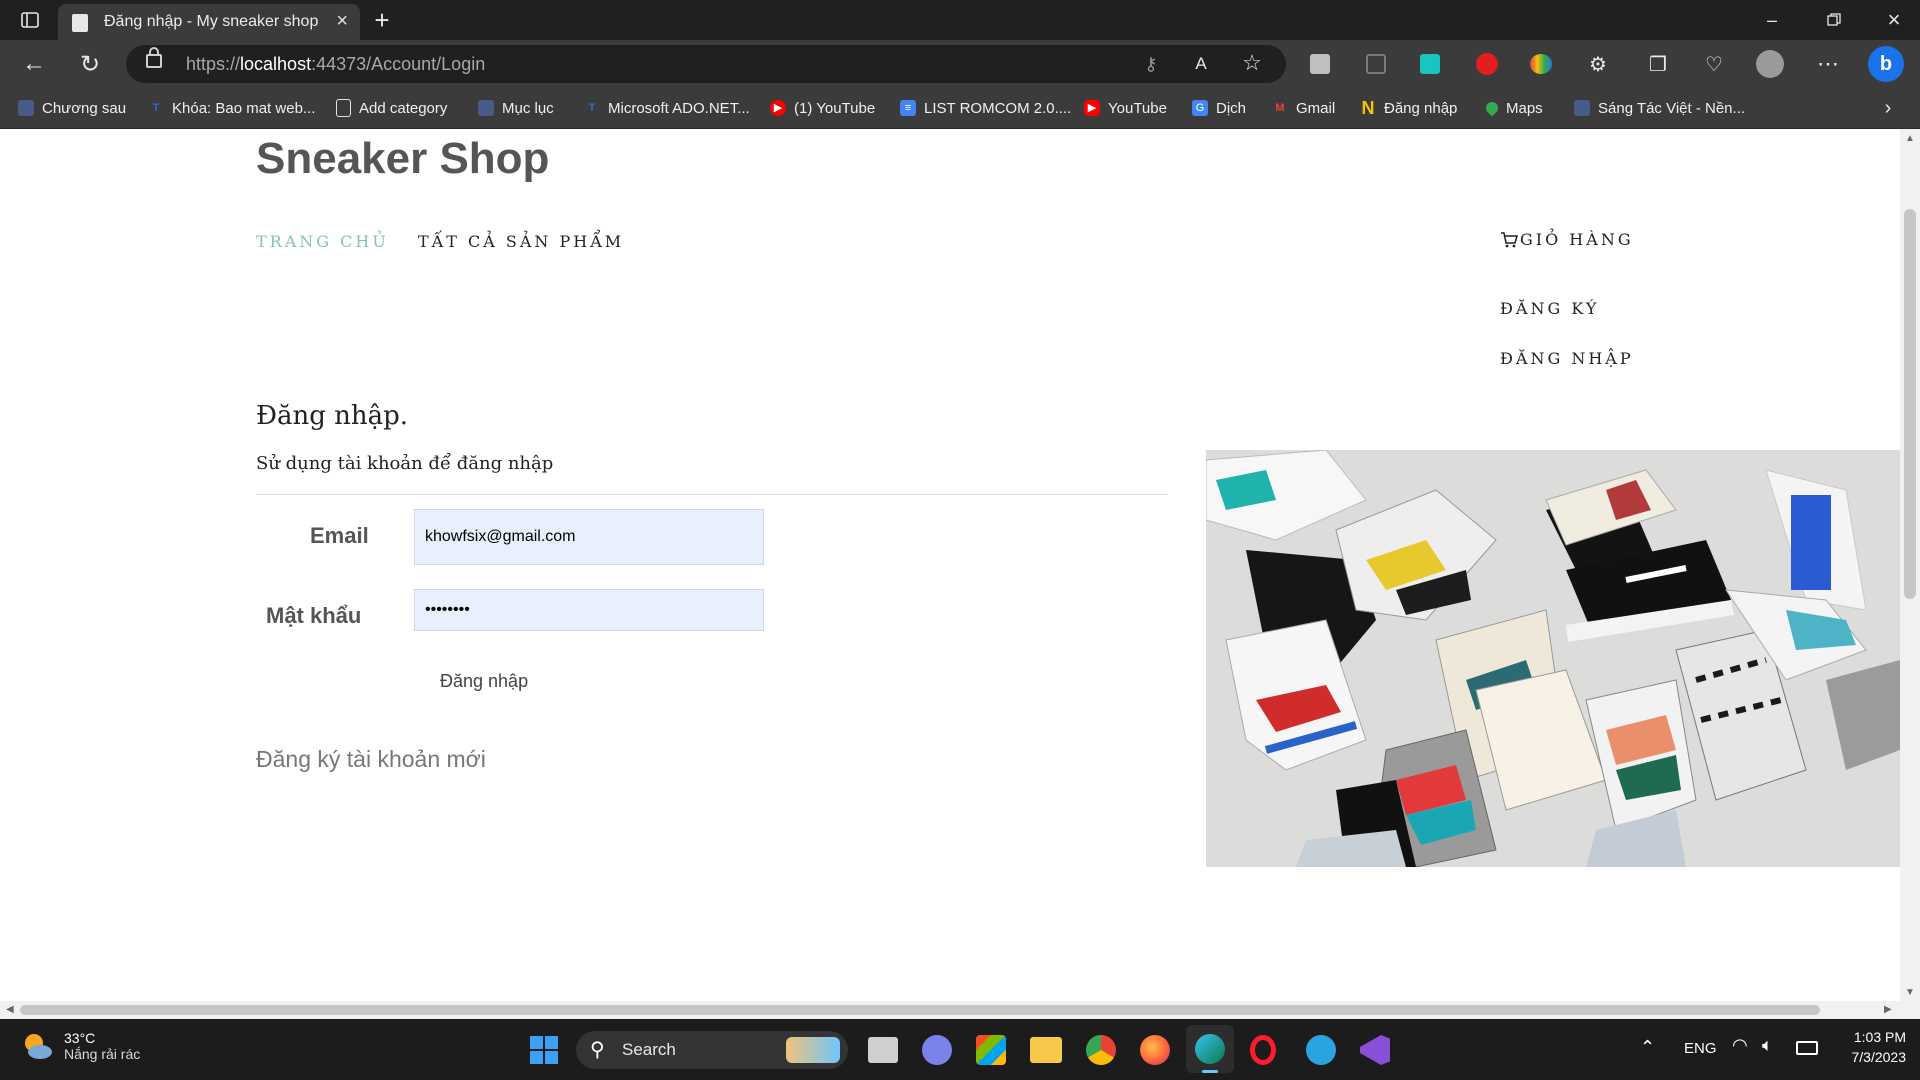 This screenshot has height=1080, width=1920. I want to click on window-close-icon: ×, so click(1894, 20).